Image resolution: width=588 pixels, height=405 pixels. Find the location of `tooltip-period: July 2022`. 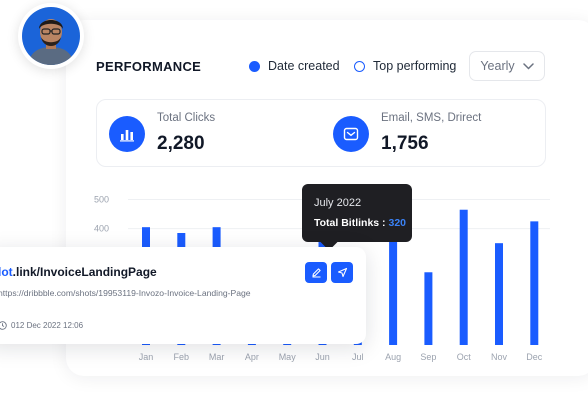

tooltip-period: July 2022 is located at coordinates (338, 203).